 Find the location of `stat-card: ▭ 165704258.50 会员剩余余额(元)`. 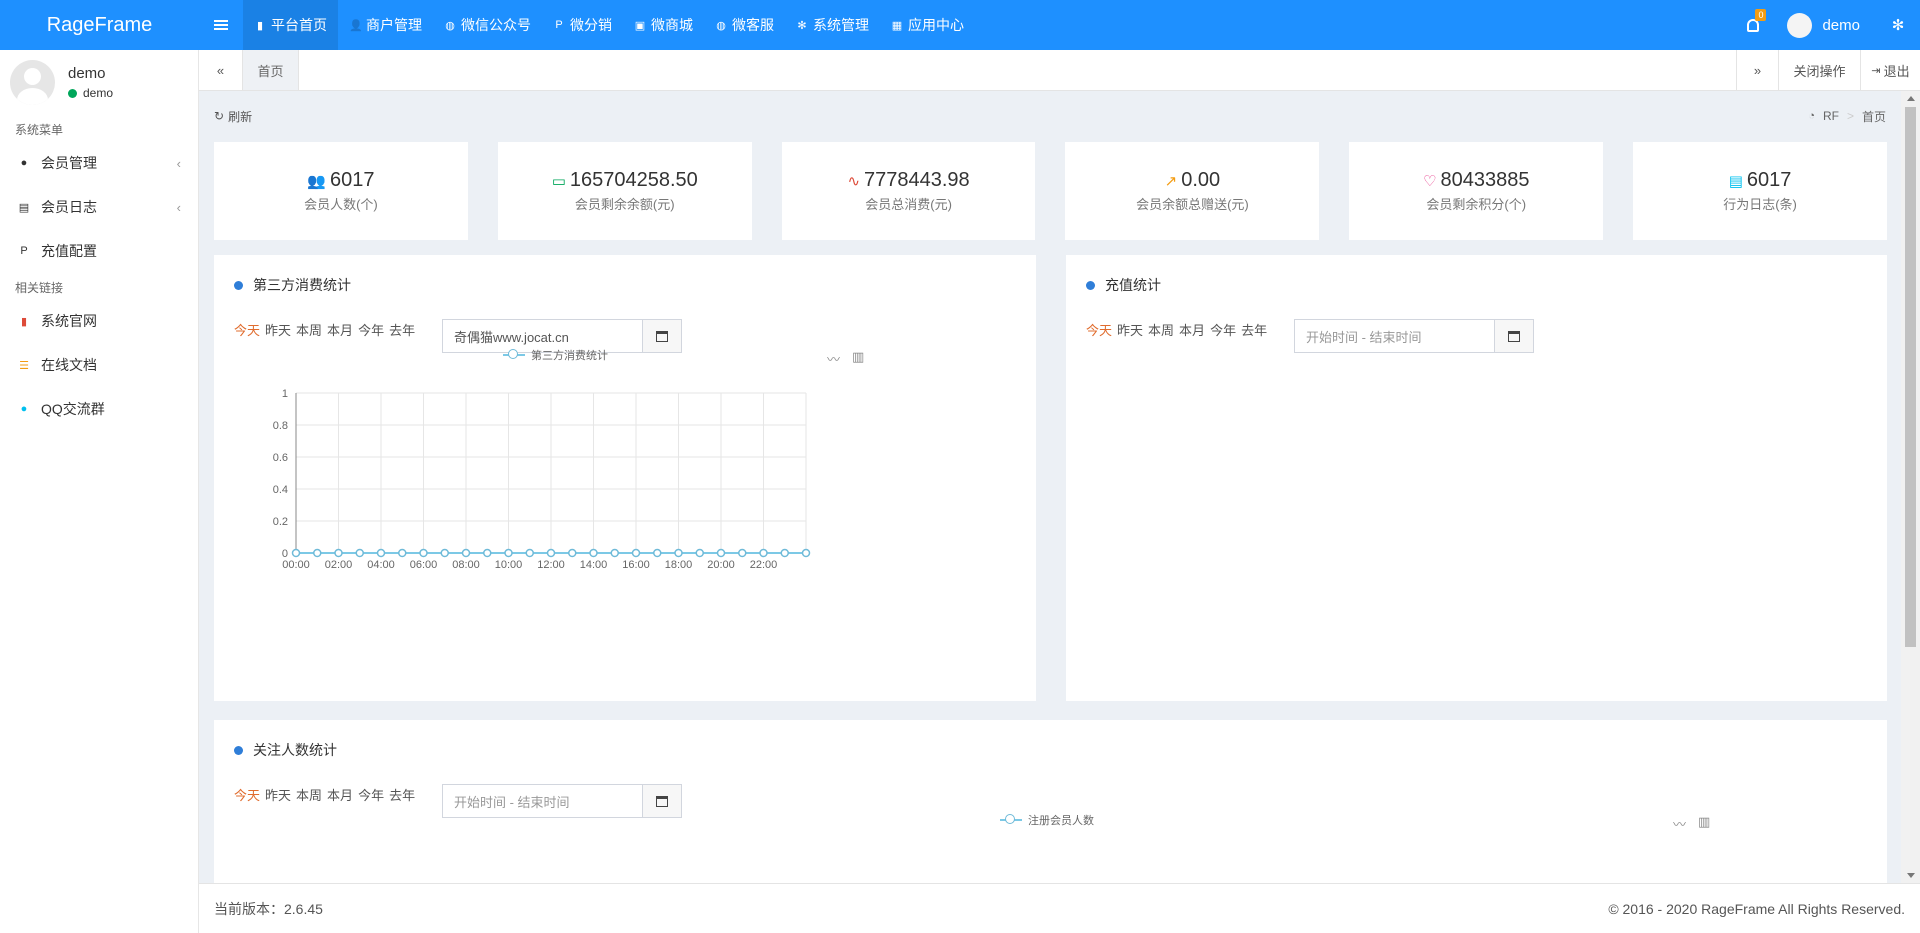

stat-card: ▭ 165704258.50 会员剩余余额(元) is located at coordinates (624, 191).